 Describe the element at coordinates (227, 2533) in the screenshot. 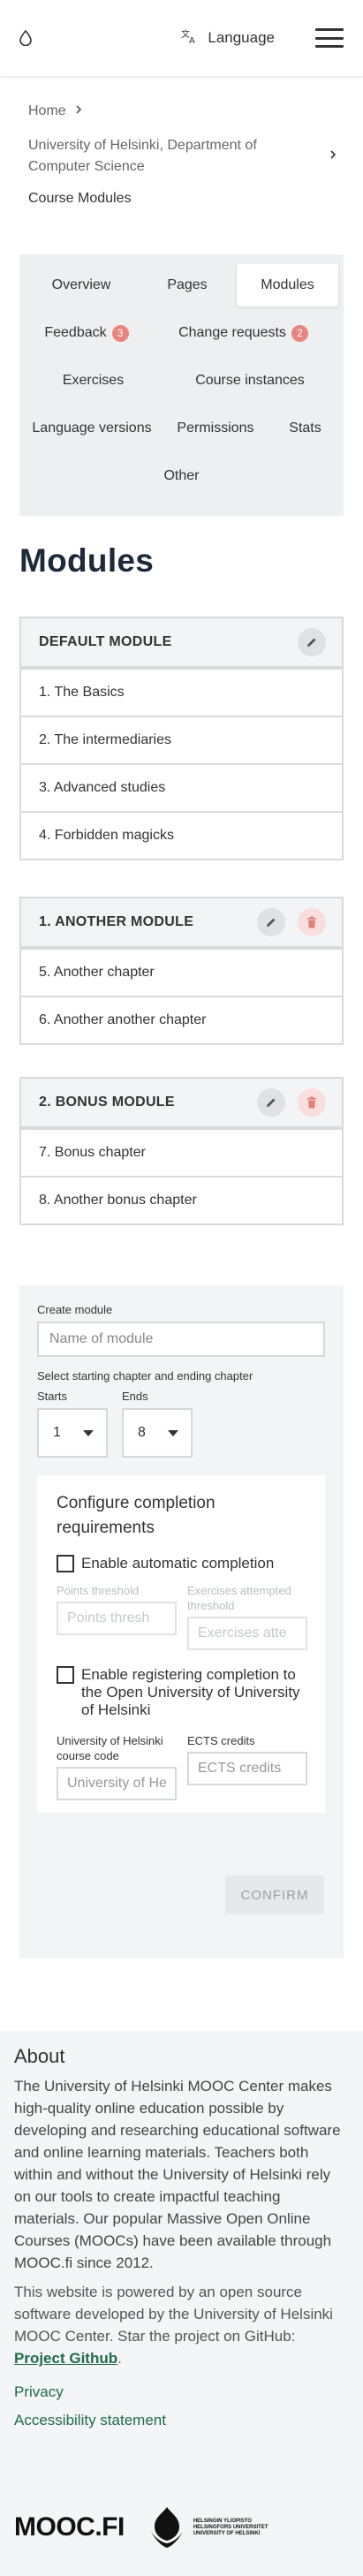

I see `hy-name-en: UNIVERSITY OF HELSINKI` at that location.